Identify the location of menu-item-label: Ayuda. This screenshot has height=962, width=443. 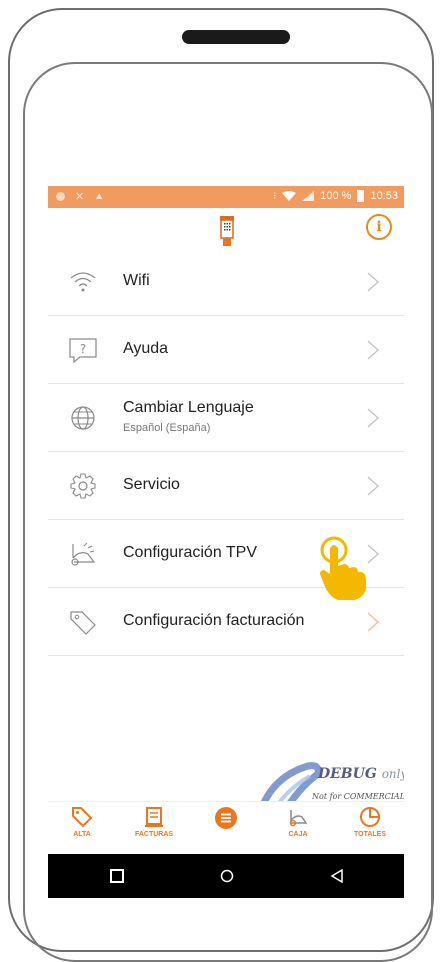
(146, 348).